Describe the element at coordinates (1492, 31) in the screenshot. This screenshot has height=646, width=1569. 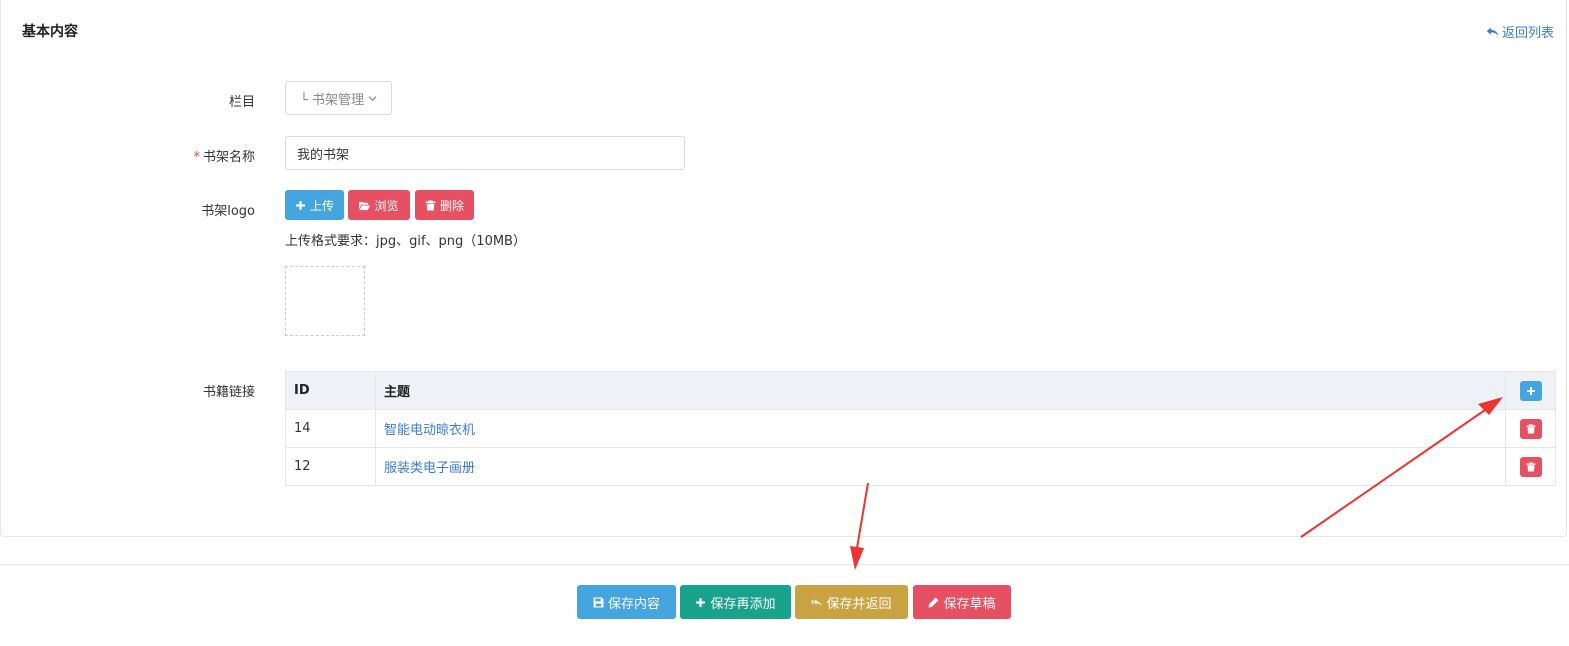
I see `reply-icon` at that location.